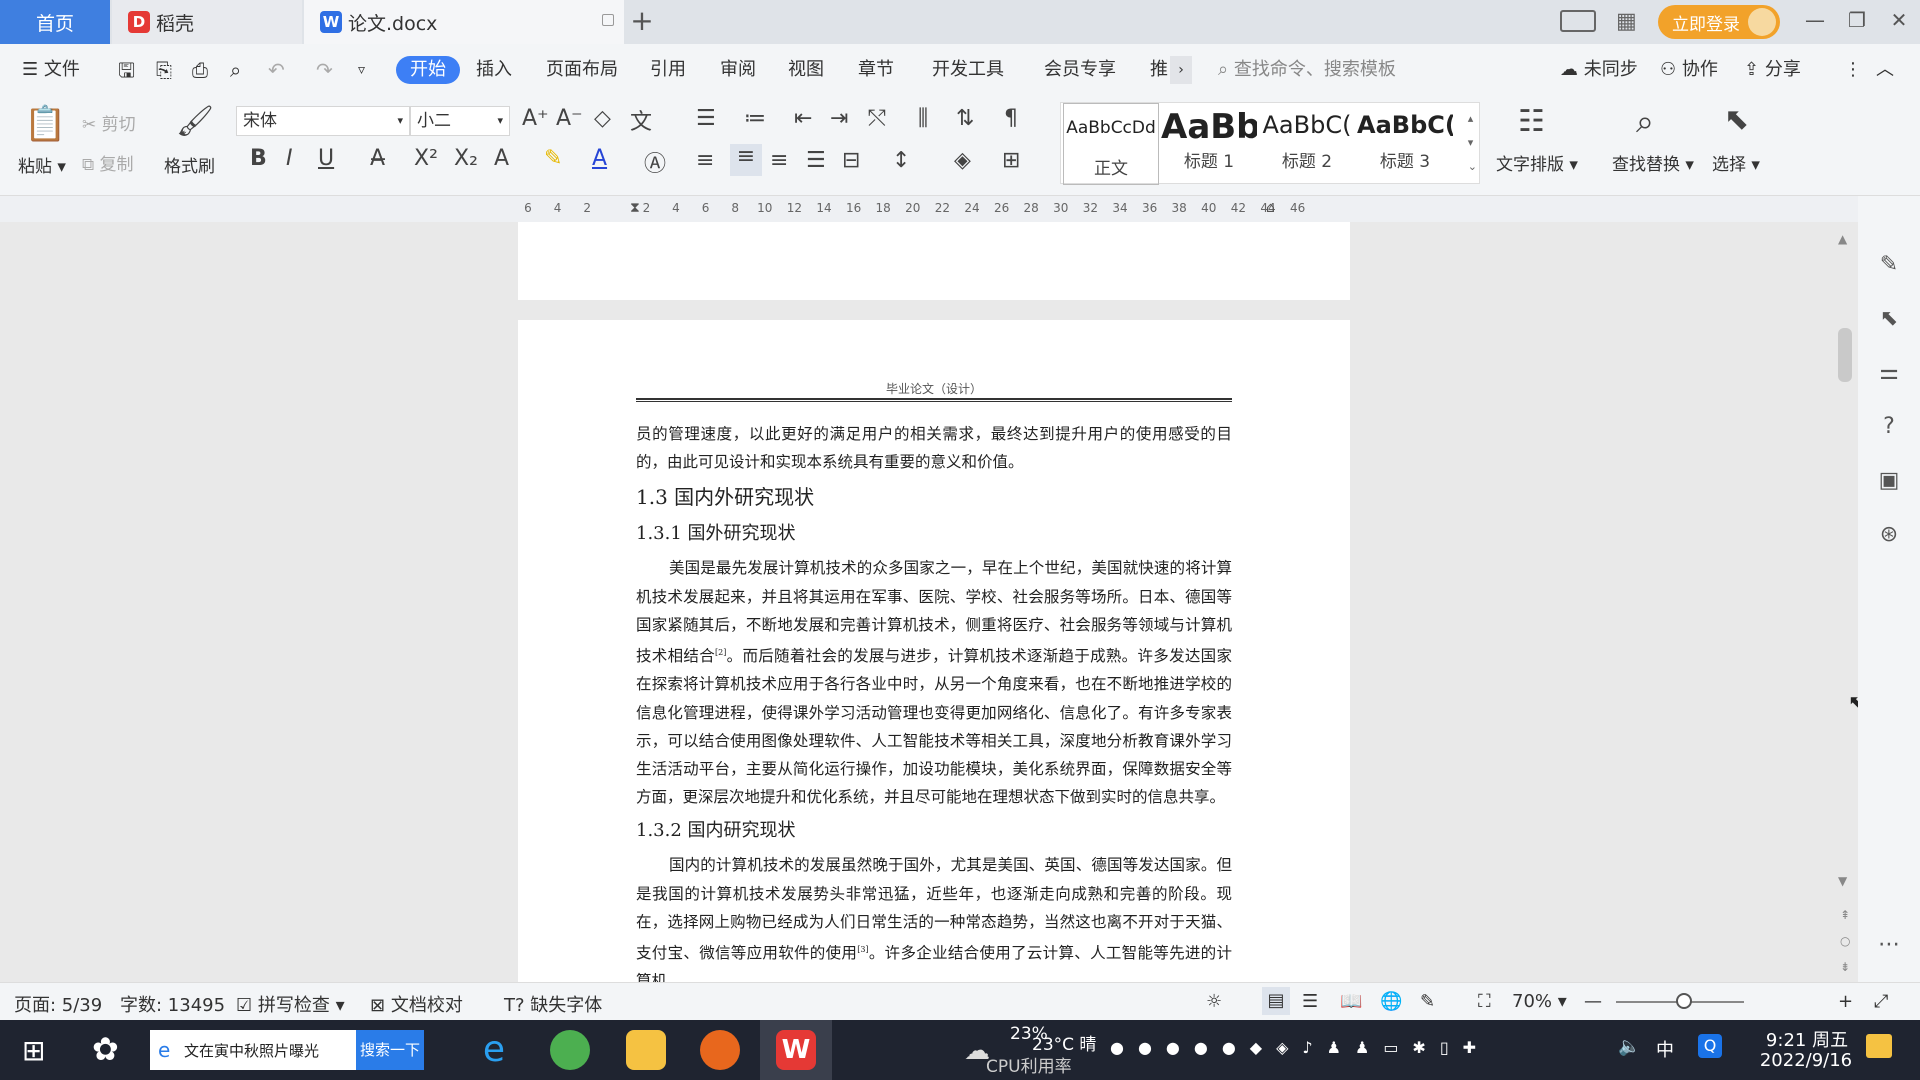 This screenshot has width=1920, height=1080. What do you see at coordinates (1845, 1001) in the screenshot?
I see `zoom-in-icon: +` at bounding box center [1845, 1001].